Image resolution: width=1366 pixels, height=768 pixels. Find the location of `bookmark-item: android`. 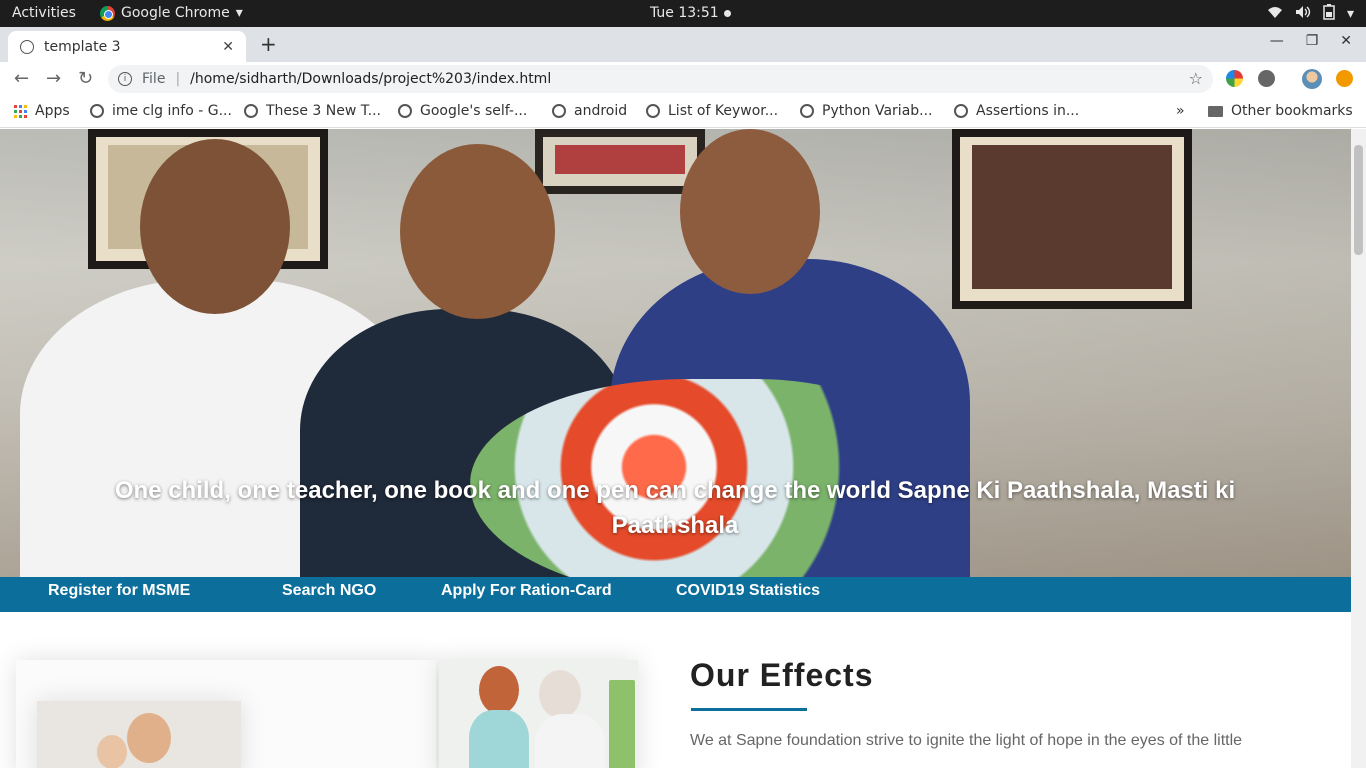

bookmark-item: android is located at coordinates (589, 111).